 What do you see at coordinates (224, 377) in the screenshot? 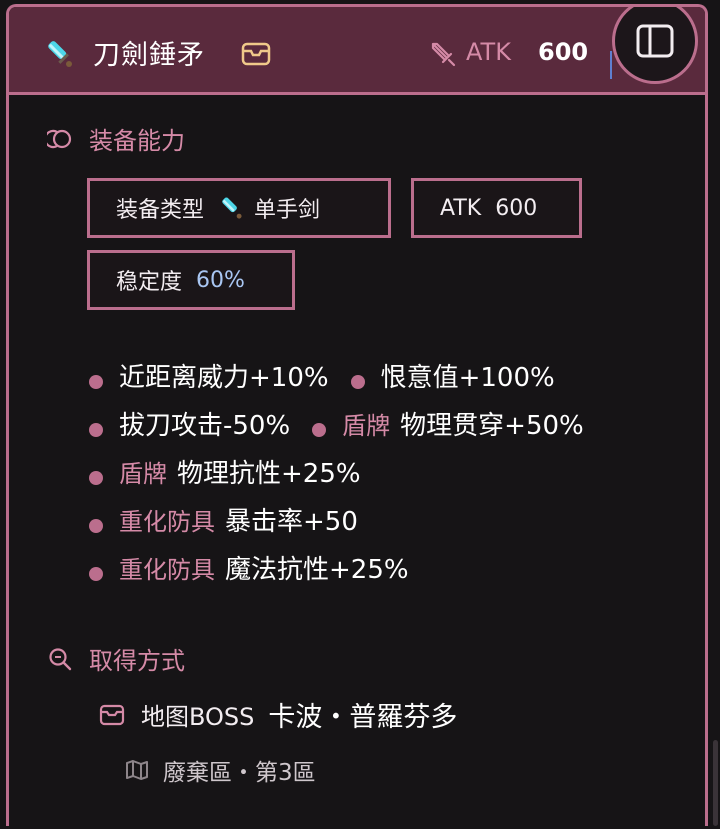
I see `effect-text: 近距离威力+10%` at bounding box center [224, 377].